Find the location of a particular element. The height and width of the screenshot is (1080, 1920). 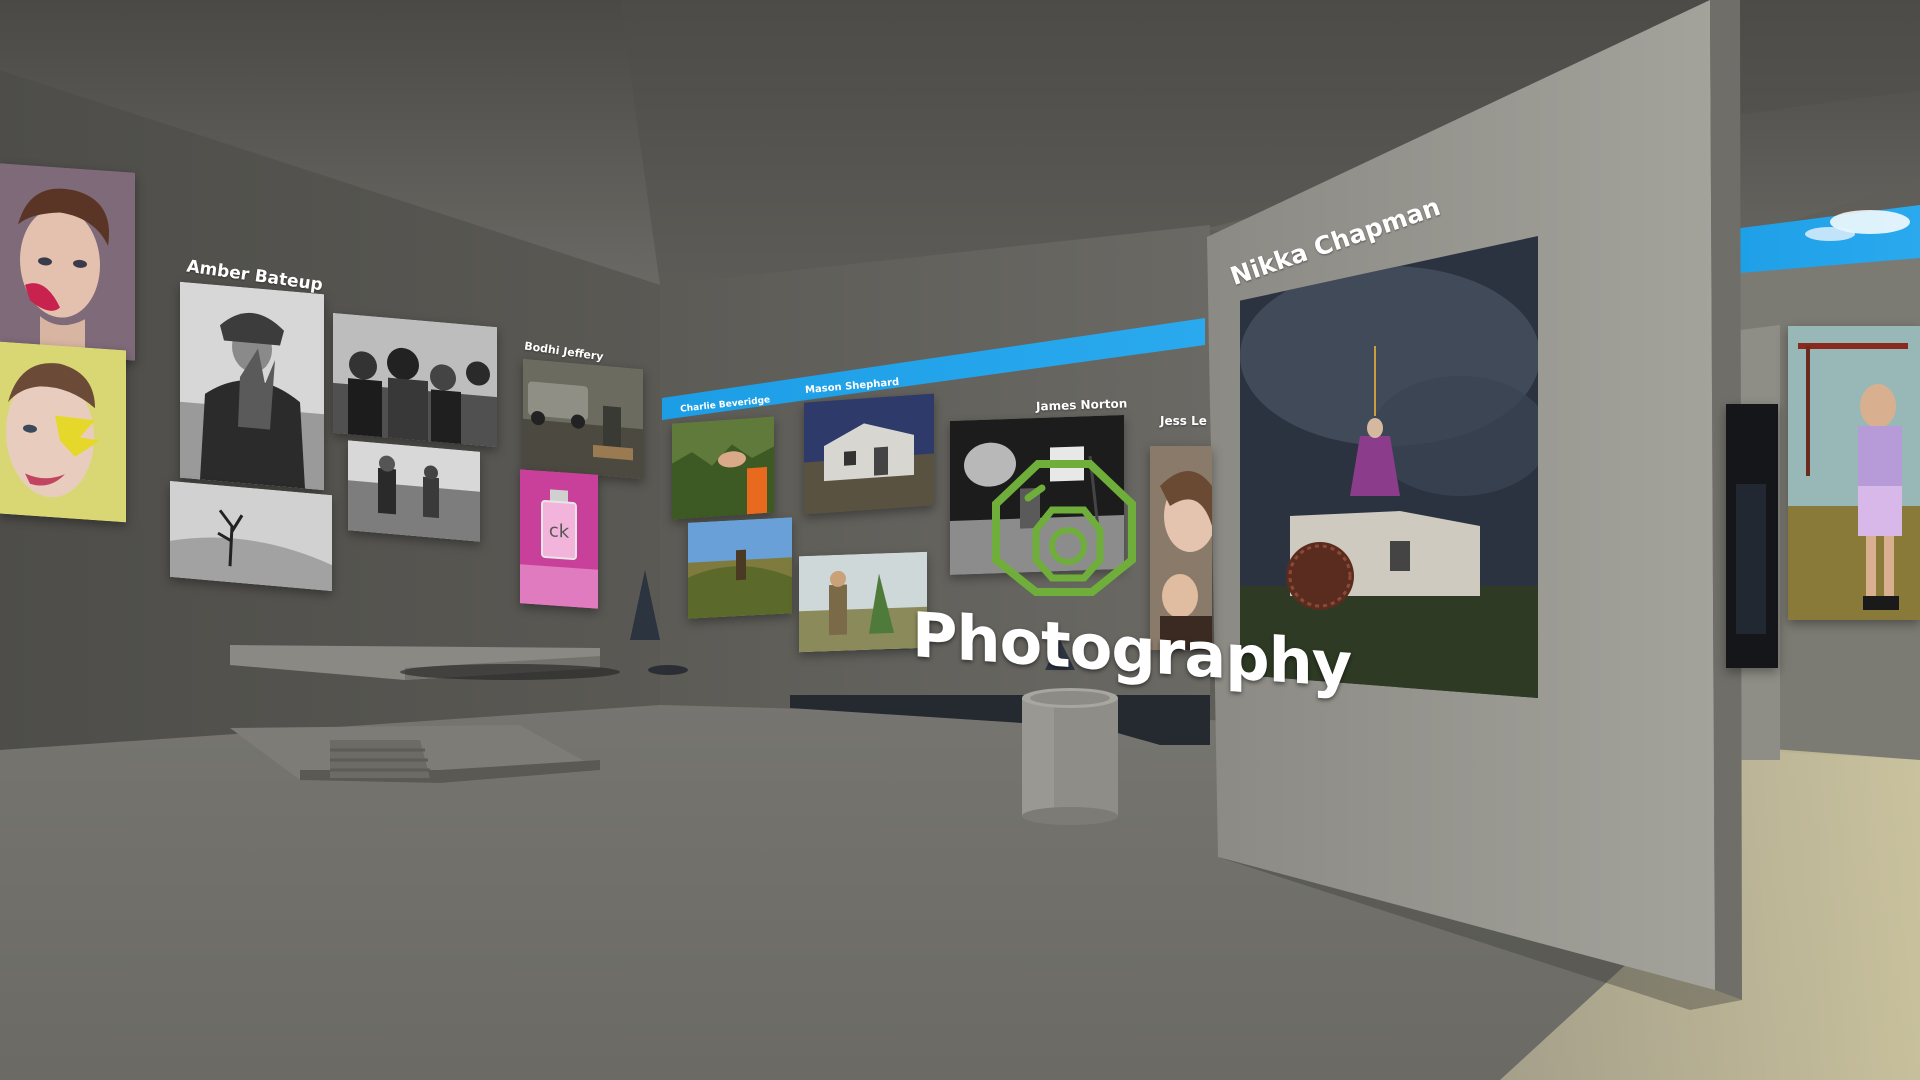

artwork-portrait-red-paint is located at coordinates (67, 262).